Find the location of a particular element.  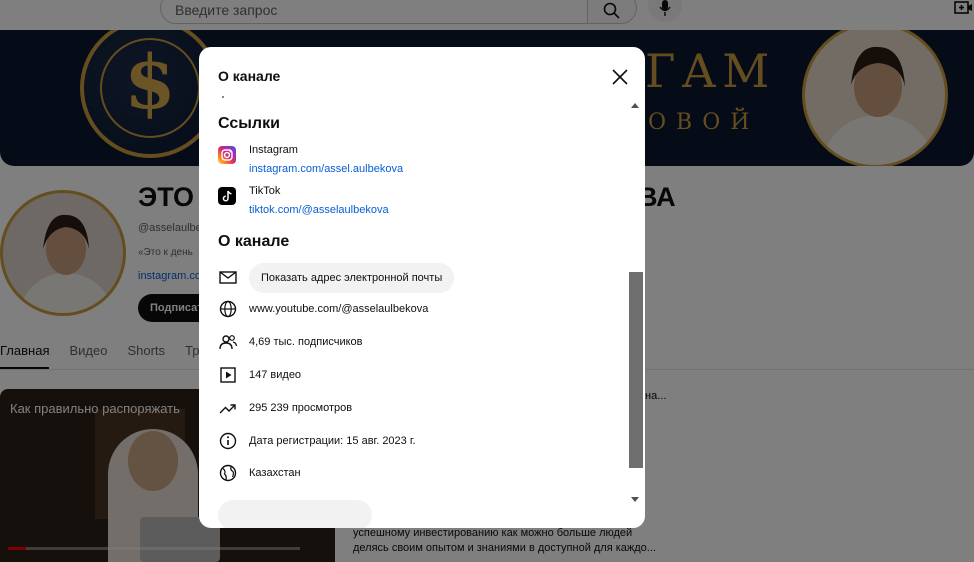

link-instagram: Instagram instagram.com/assel.aulbekova is located at coordinates (418, 164).